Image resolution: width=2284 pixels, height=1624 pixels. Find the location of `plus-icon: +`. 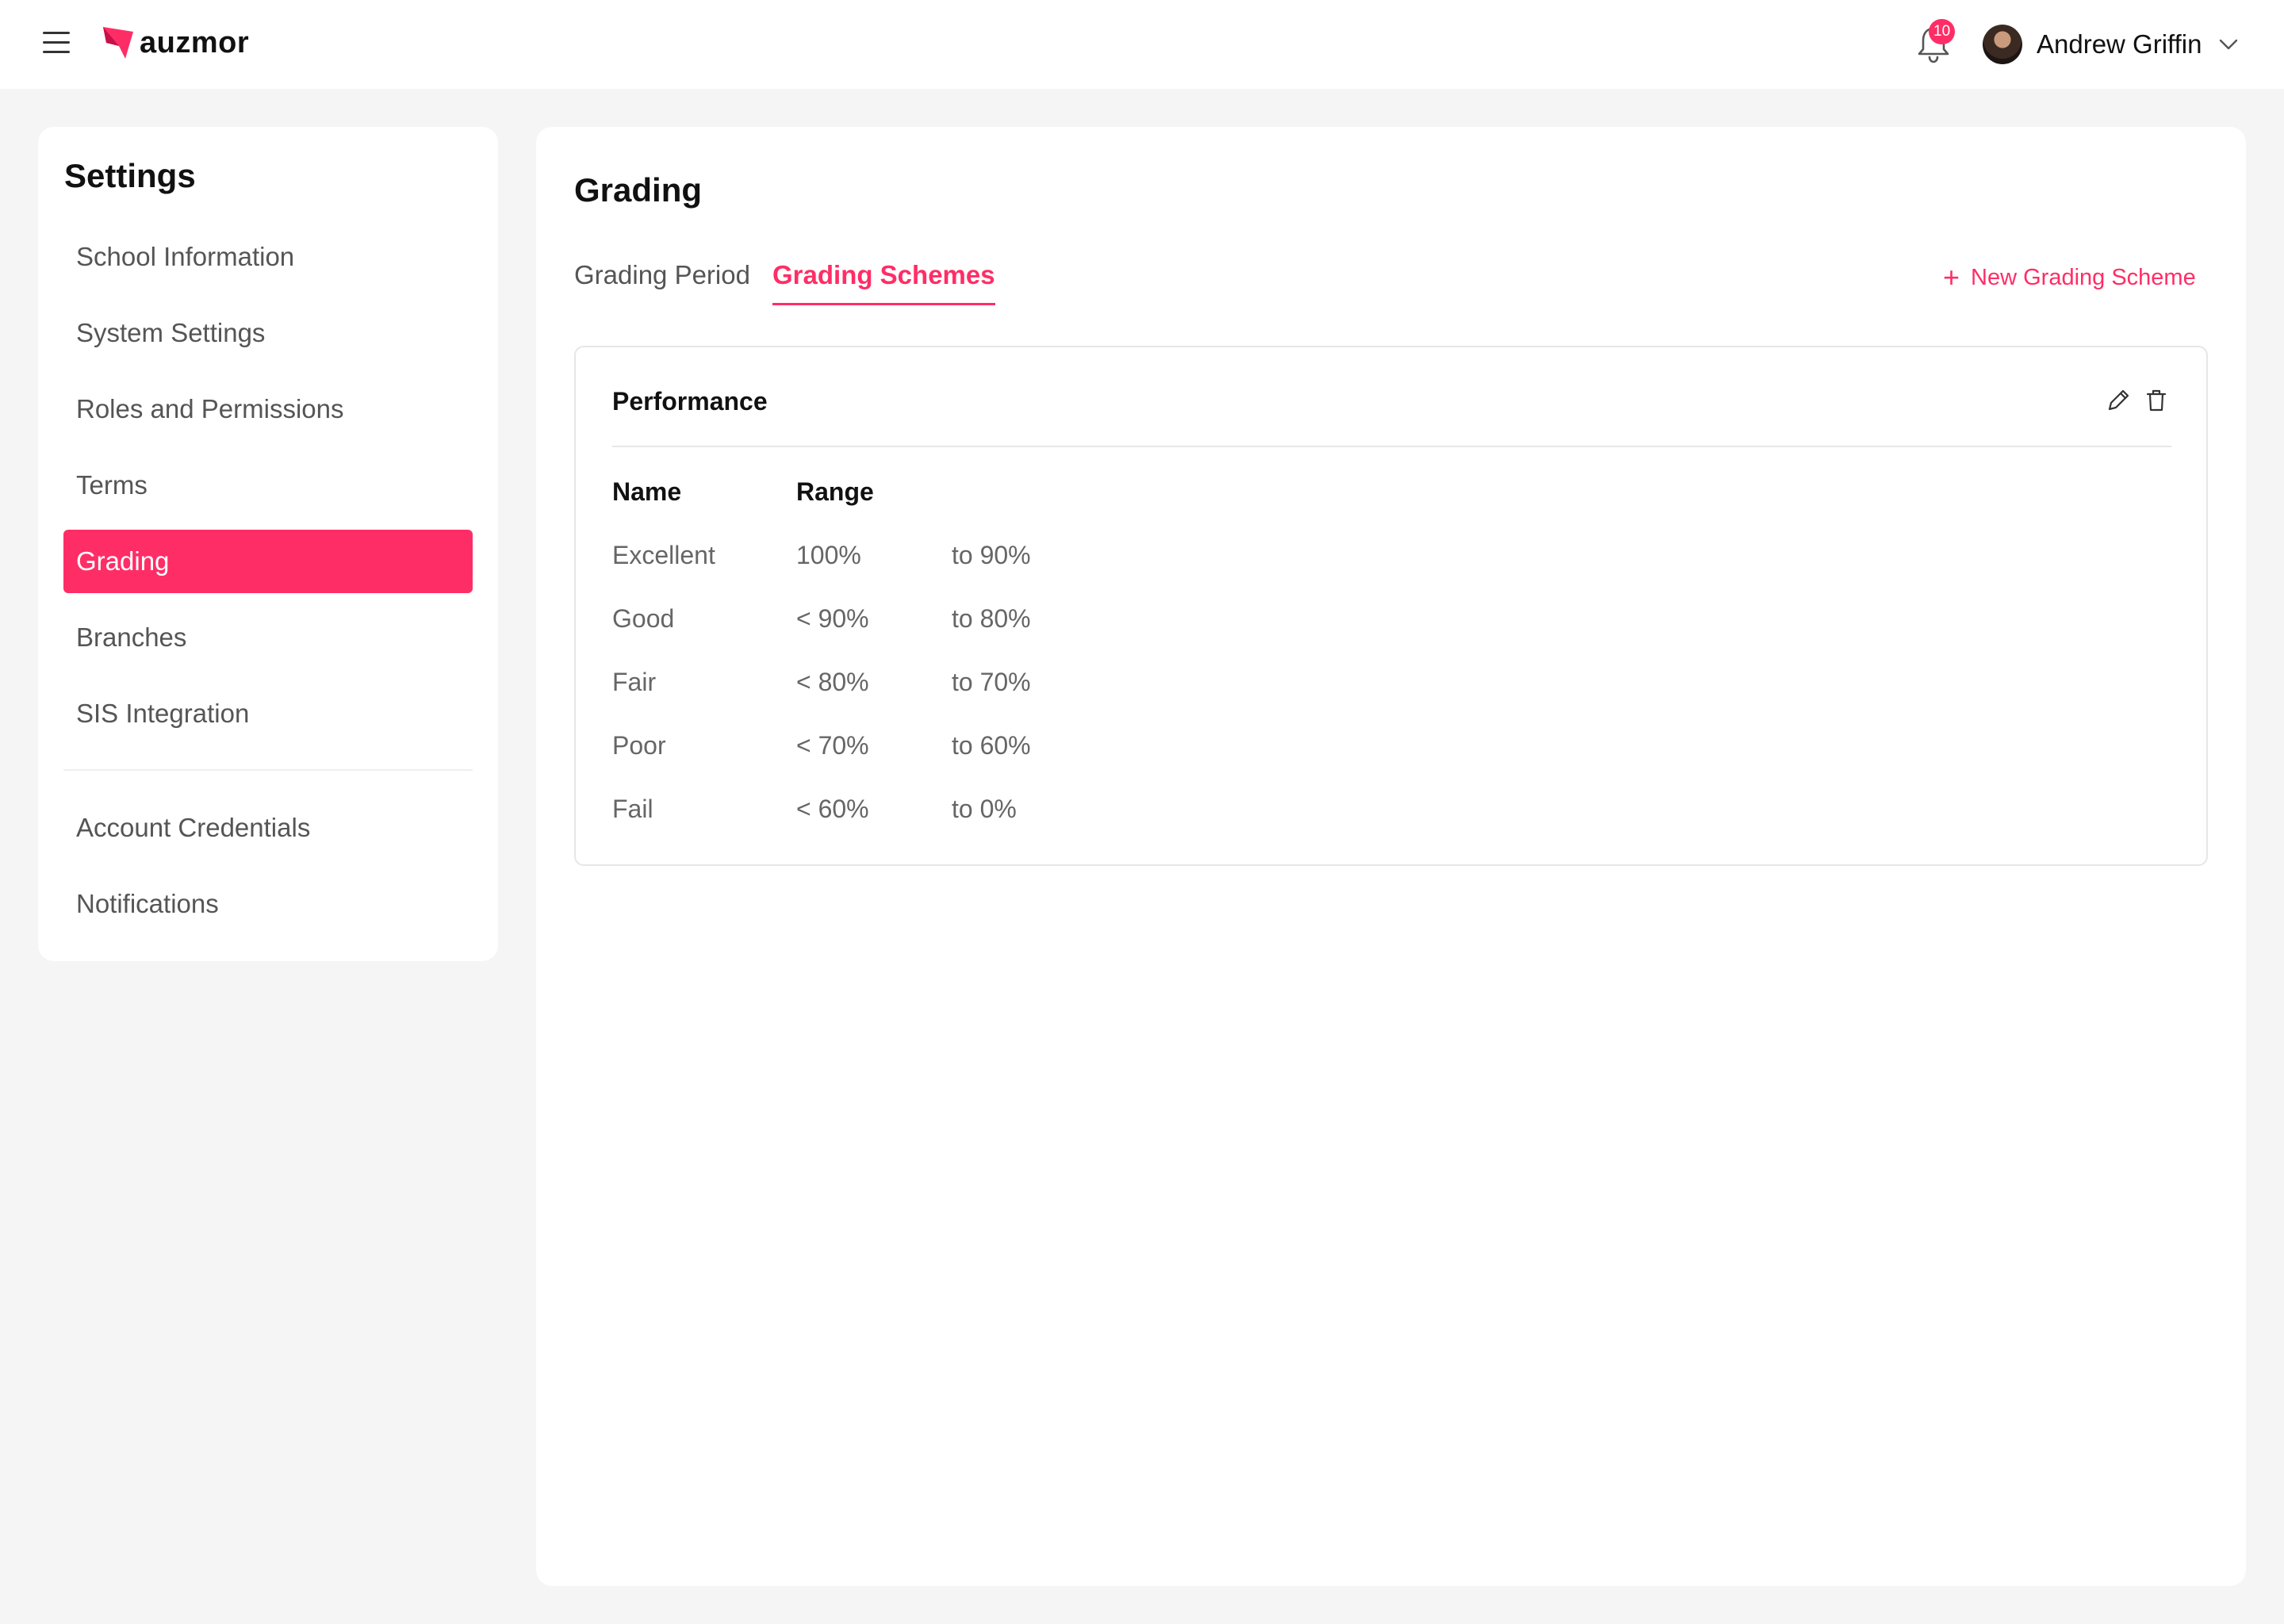

plus-icon: + is located at coordinates (1951, 277).